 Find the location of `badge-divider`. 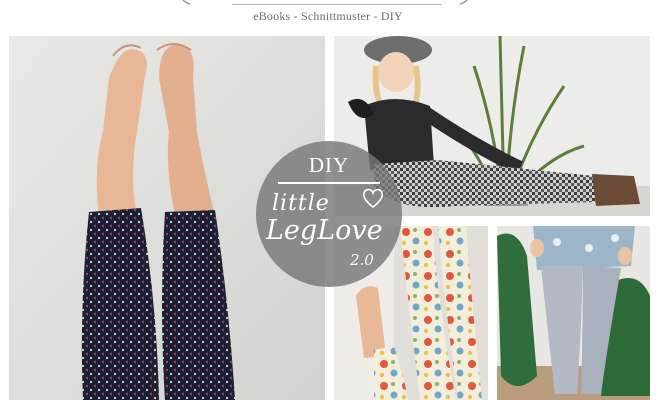

badge-divider is located at coordinates (329, 183).